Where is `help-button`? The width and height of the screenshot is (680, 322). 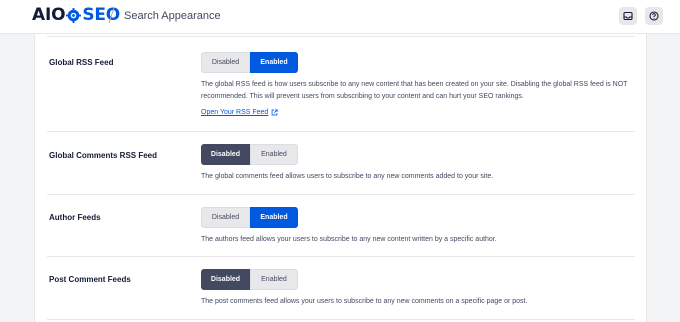 help-button is located at coordinates (654, 16).